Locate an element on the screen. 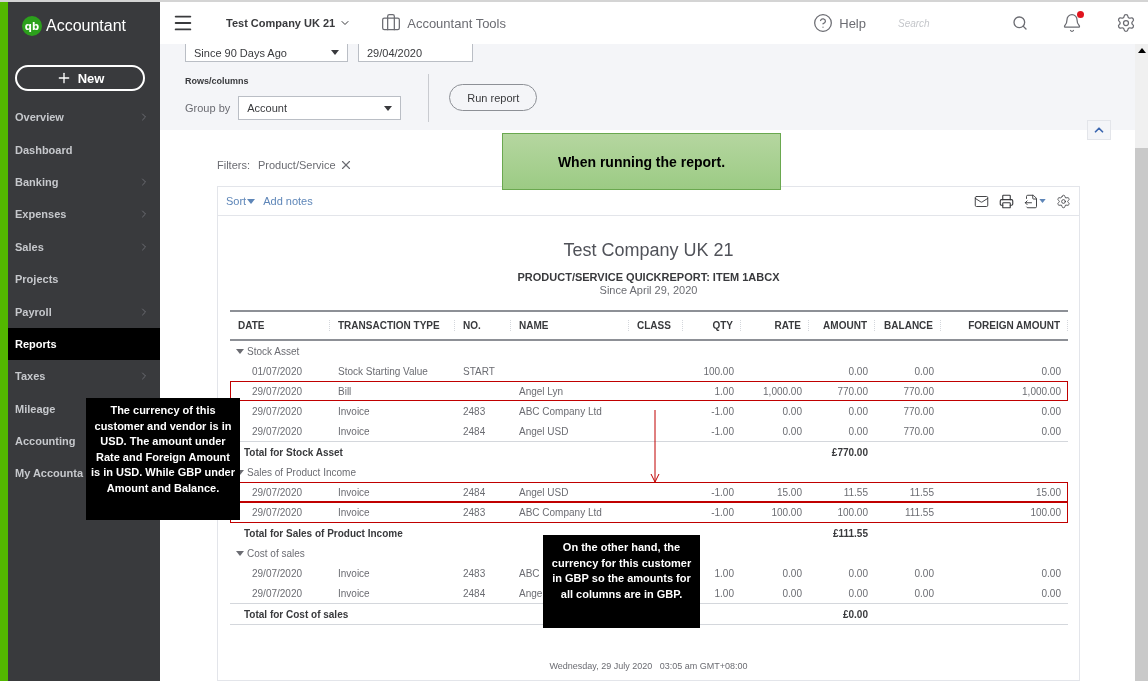  collapse-button is located at coordinates (1099, 130).